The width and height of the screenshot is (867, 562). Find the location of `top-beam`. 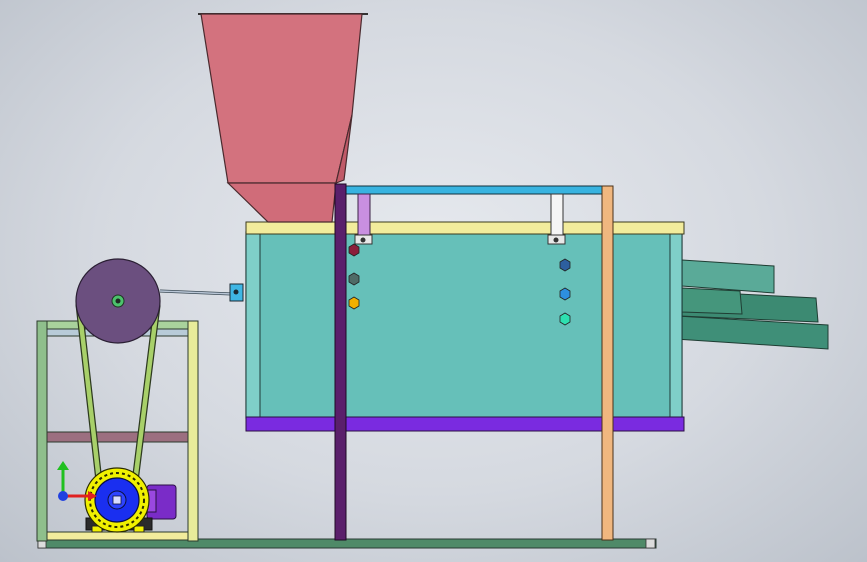

top-beam is located at coordinates (475, 190).